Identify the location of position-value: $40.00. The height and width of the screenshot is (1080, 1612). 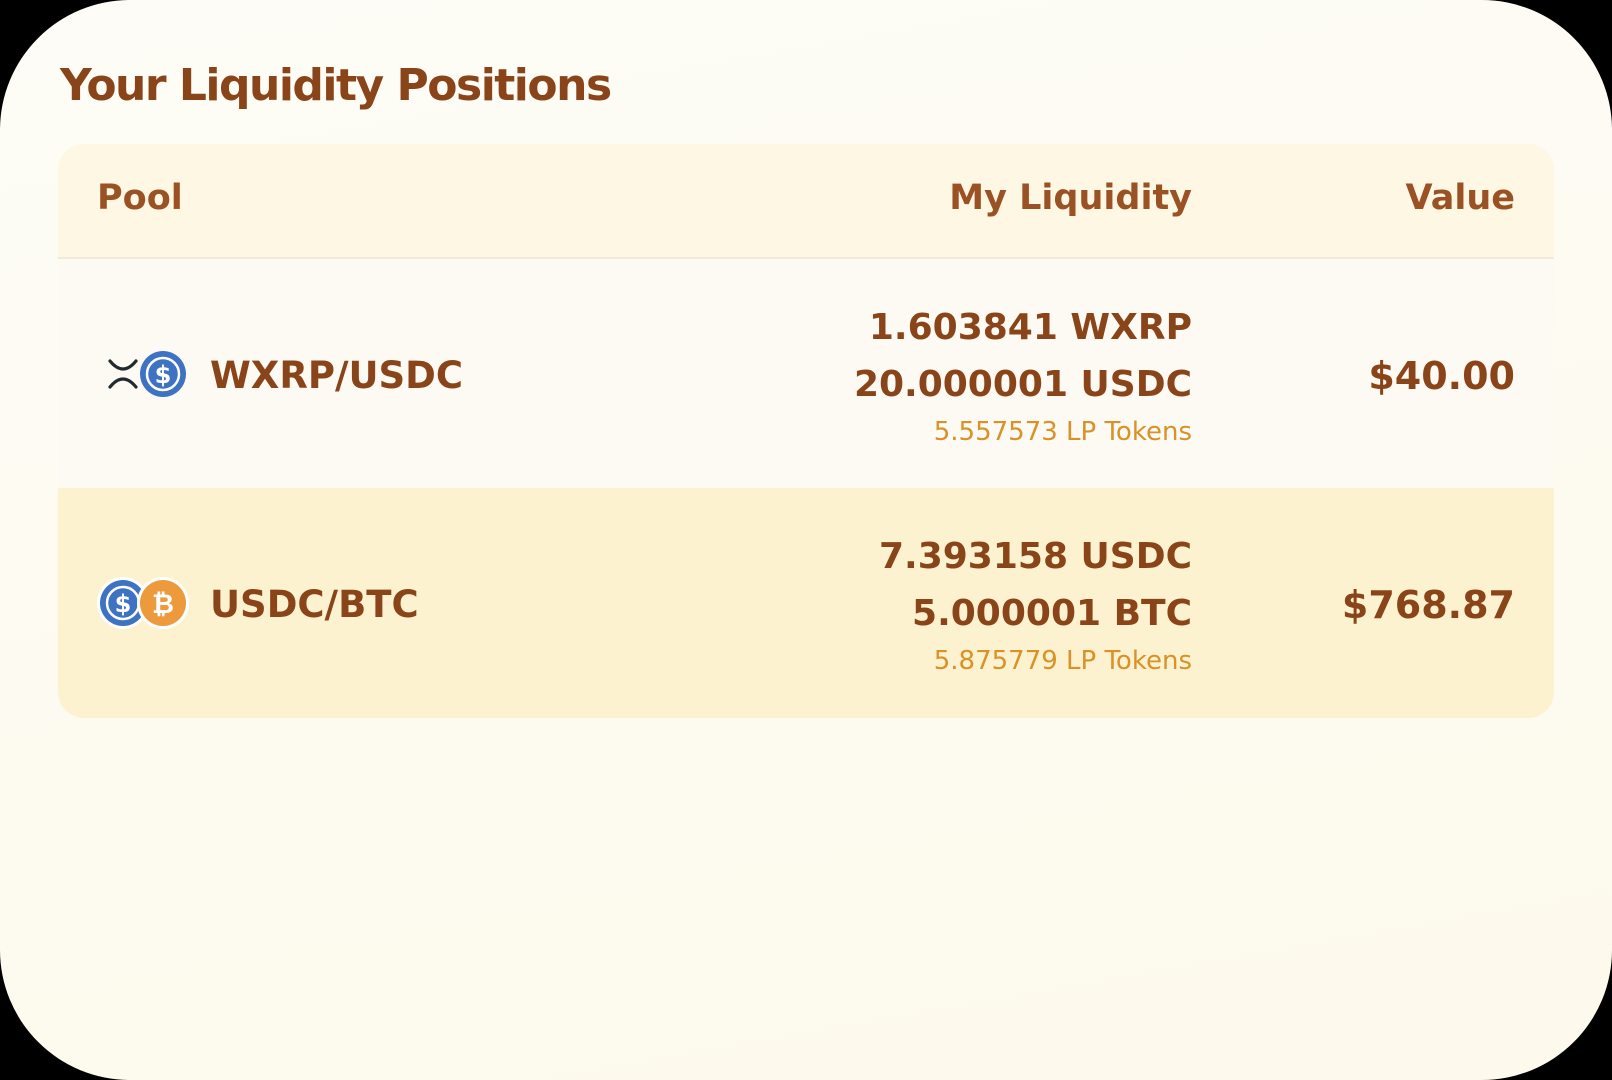
(1441, 376).